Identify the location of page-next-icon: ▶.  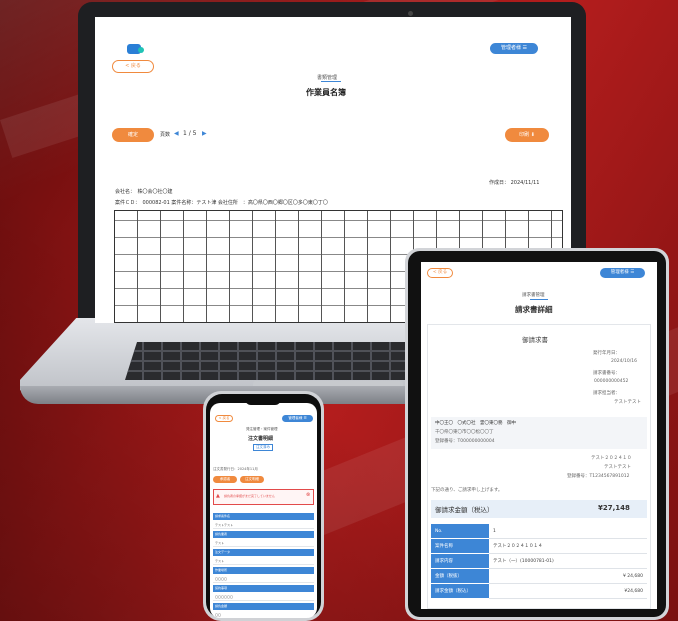
(204, 133).